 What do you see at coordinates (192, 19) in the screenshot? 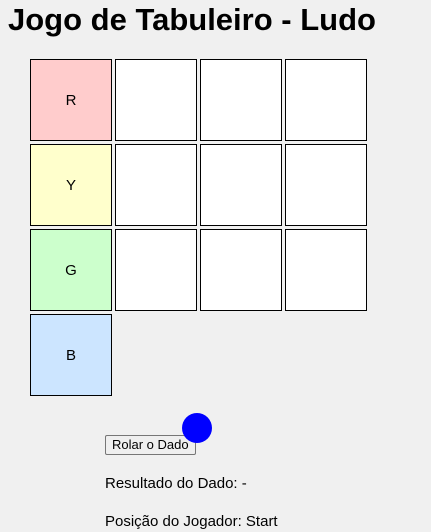
I see `page-title: Jogo de Tabuleiro - Ludo` at bounding box center [192, 19].